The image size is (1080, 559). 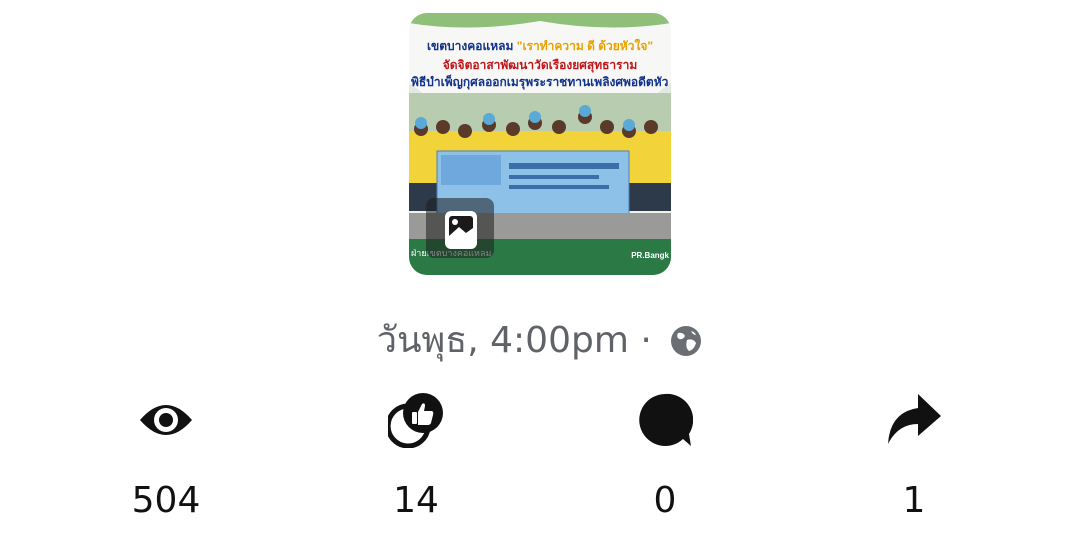 What do you see at coordinates (540, 46) in the screenshot?
I see `photo-headline-line1: เขตบางคอแหลม "เราทำความ ดี ด้วยหัวใจ"` at bounding box center [540, 46].